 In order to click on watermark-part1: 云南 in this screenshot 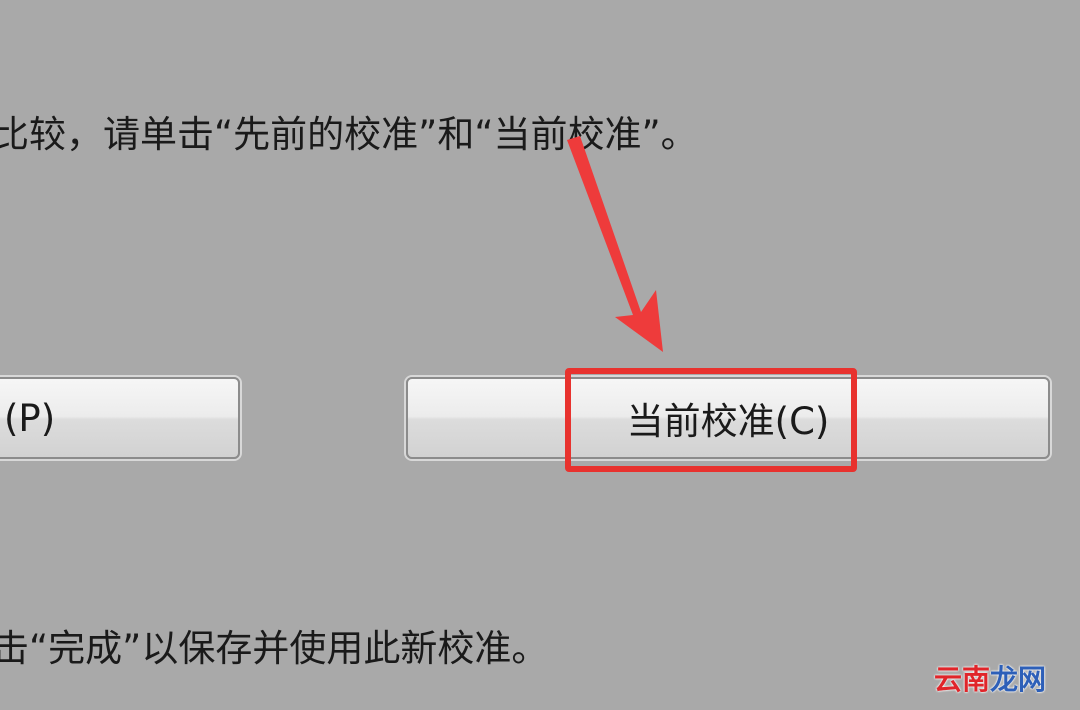, I will do `click(961, 679)`.